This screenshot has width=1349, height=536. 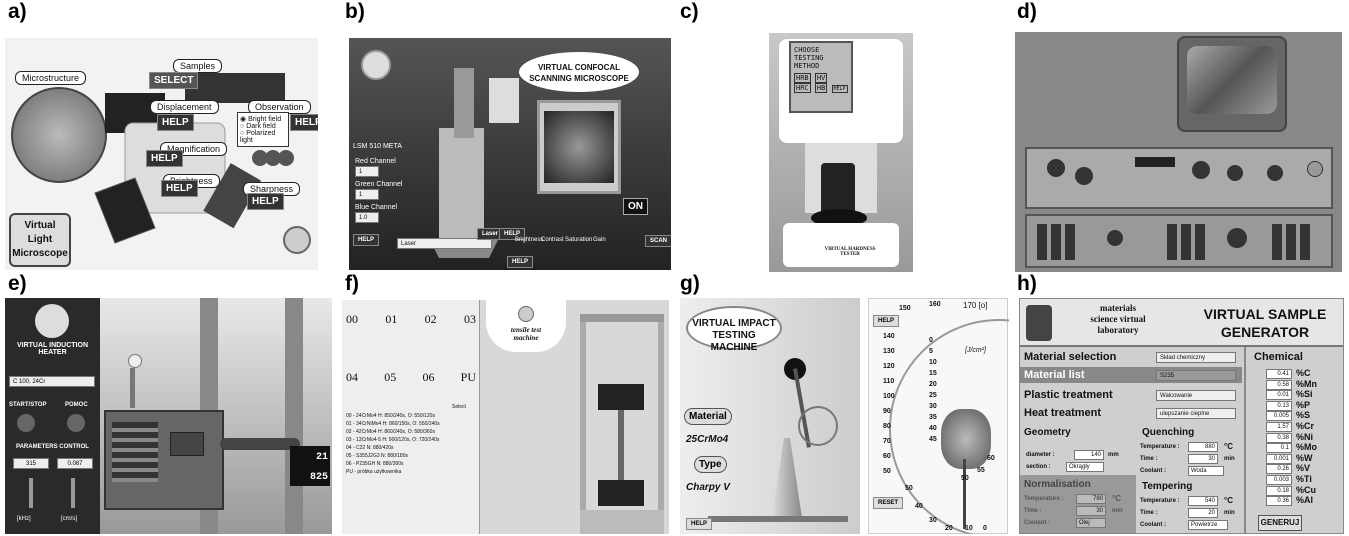 What do you see at coordinates (1279, 437) in the screenshot?
I see `chemical-input: 0.38` at bounding box center [1279, 437].